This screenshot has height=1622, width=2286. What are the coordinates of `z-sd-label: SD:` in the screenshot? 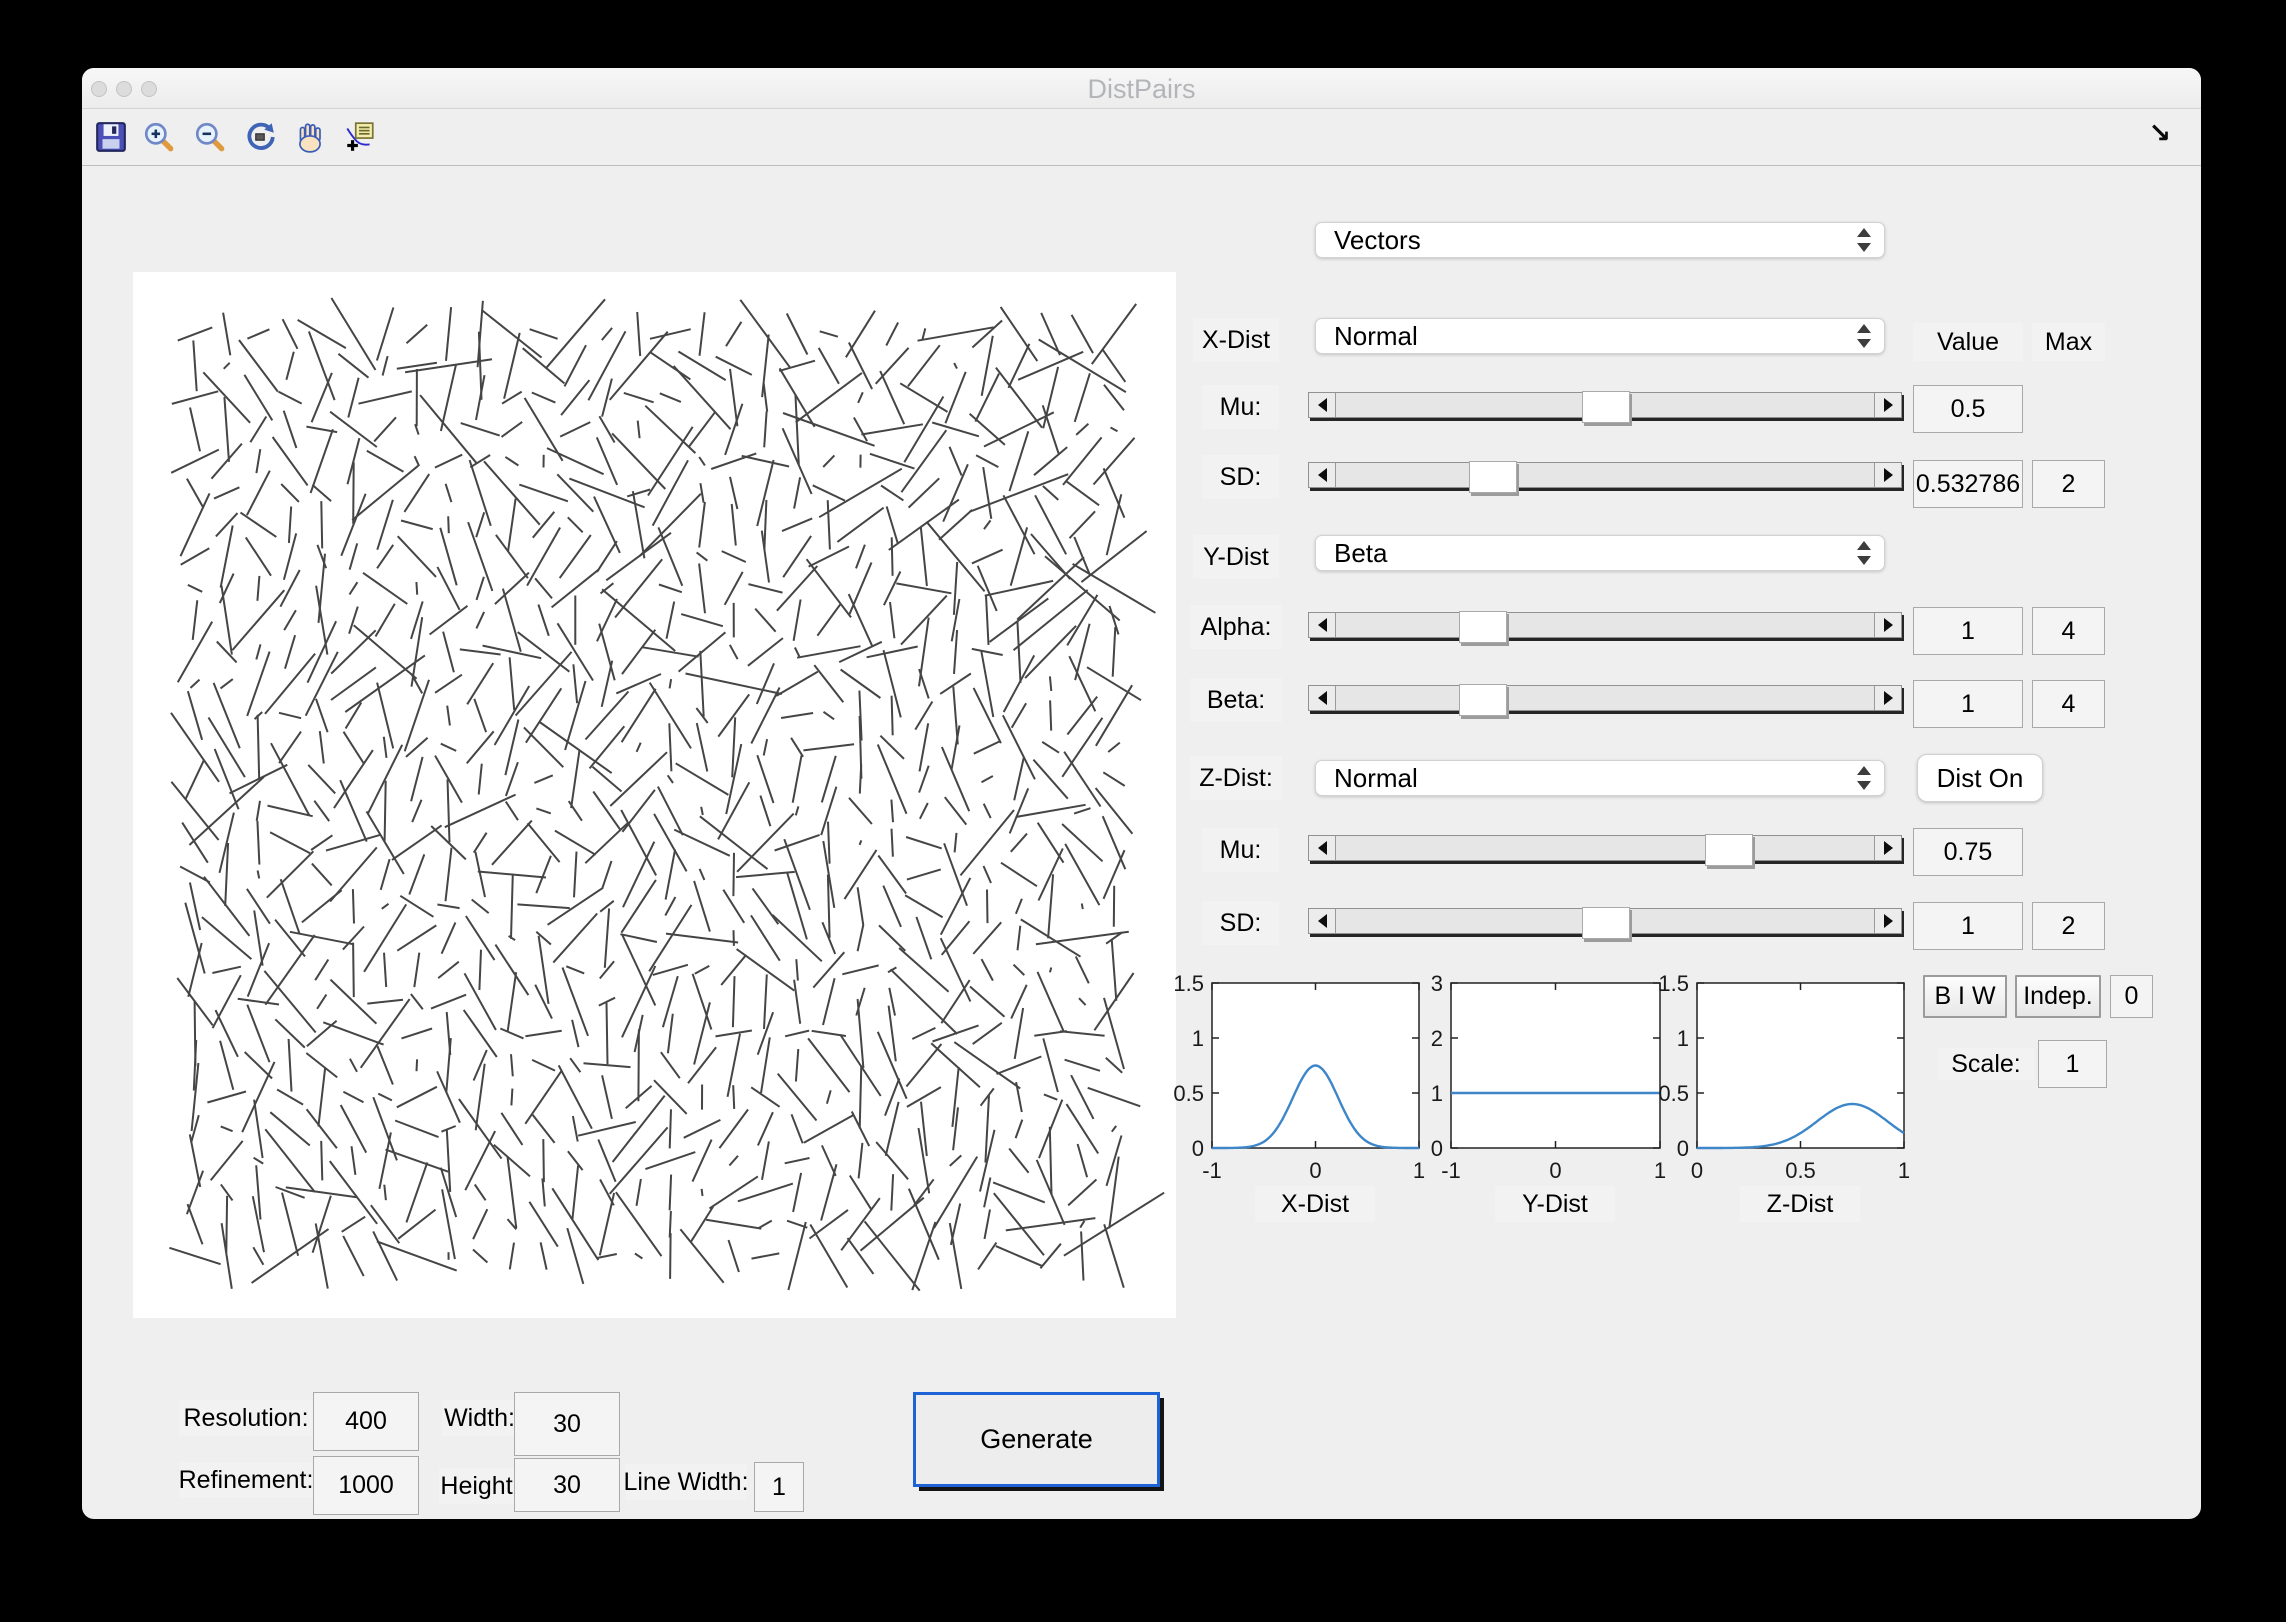 It's located at (1240, 923).